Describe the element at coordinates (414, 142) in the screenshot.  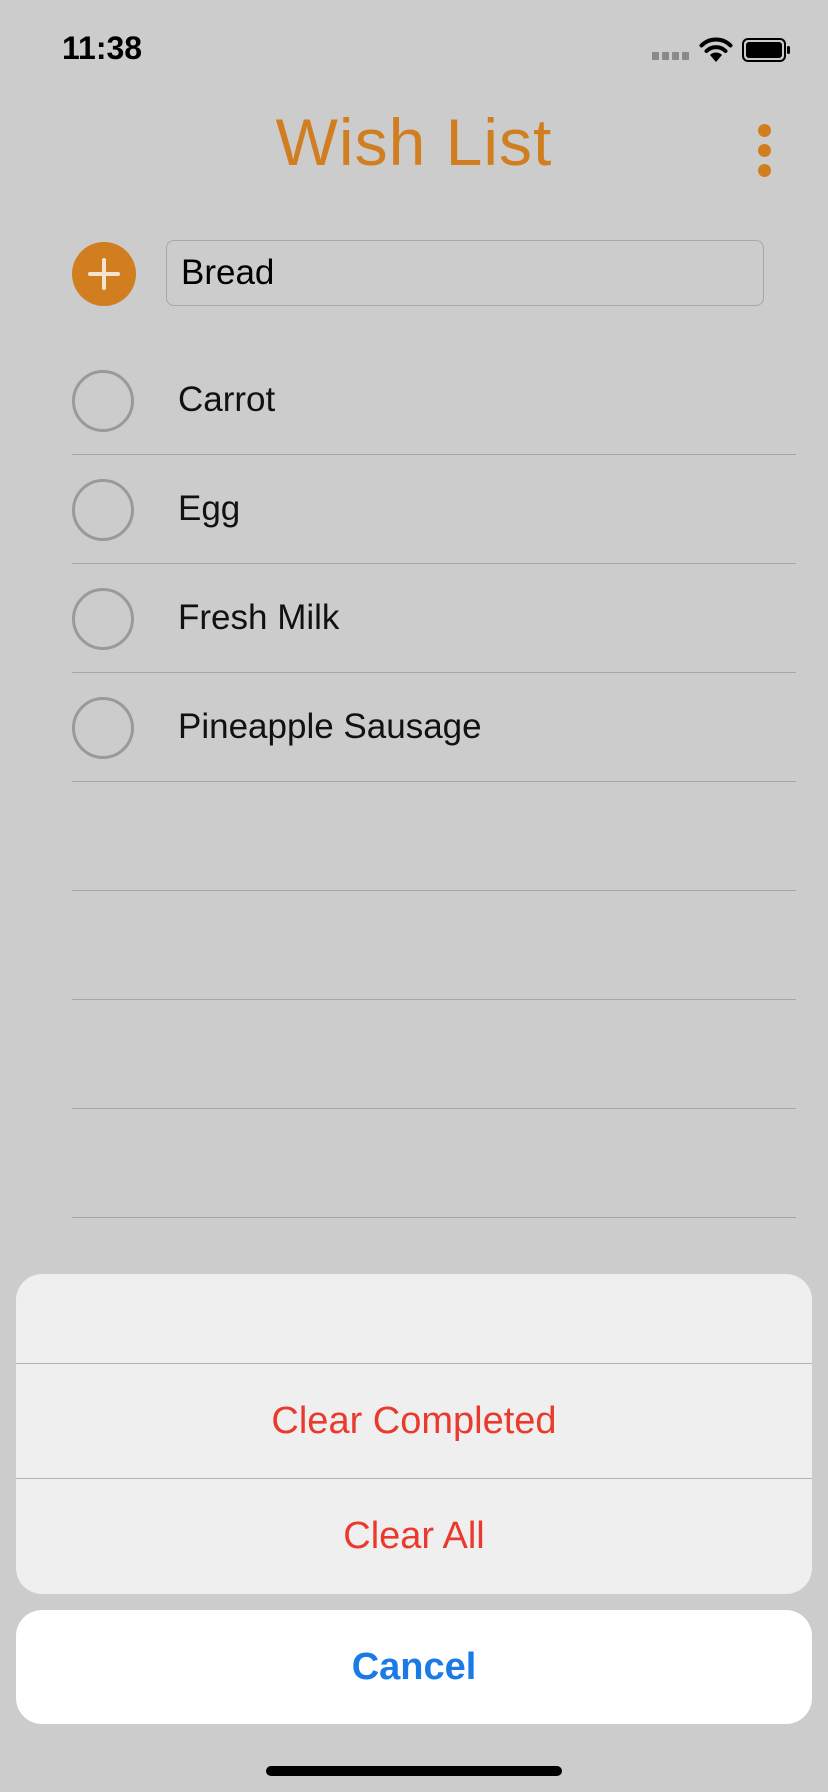
I see `page-title: Wish List` at that location.